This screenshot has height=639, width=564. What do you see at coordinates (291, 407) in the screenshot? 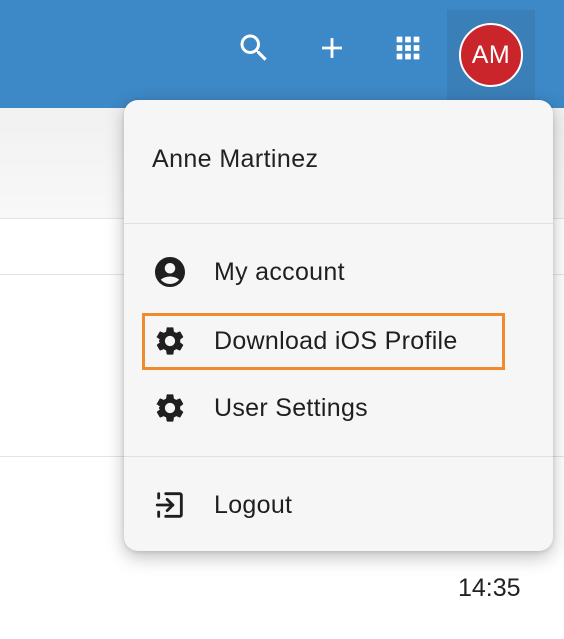
I see `menu-item-label: User Settings` at bounding box center [291, 407].